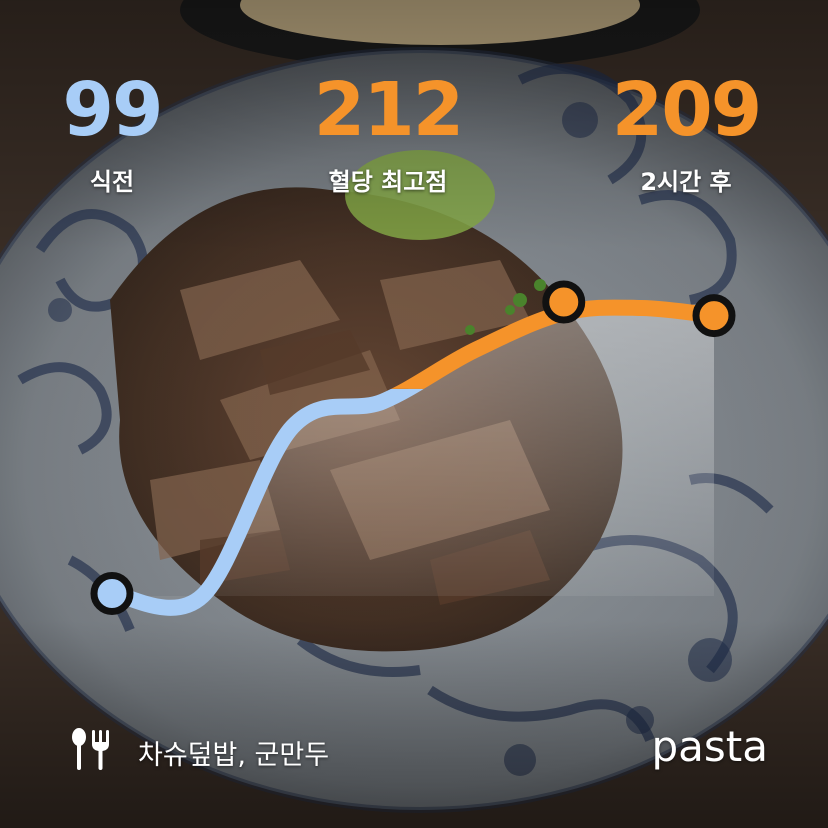 The height and width of the screenshot is (828, 828). What do you see at coordinates (112, 182) in the screenshot?
I see `before-meal-label: 식전` at bounding box center [112, 182].